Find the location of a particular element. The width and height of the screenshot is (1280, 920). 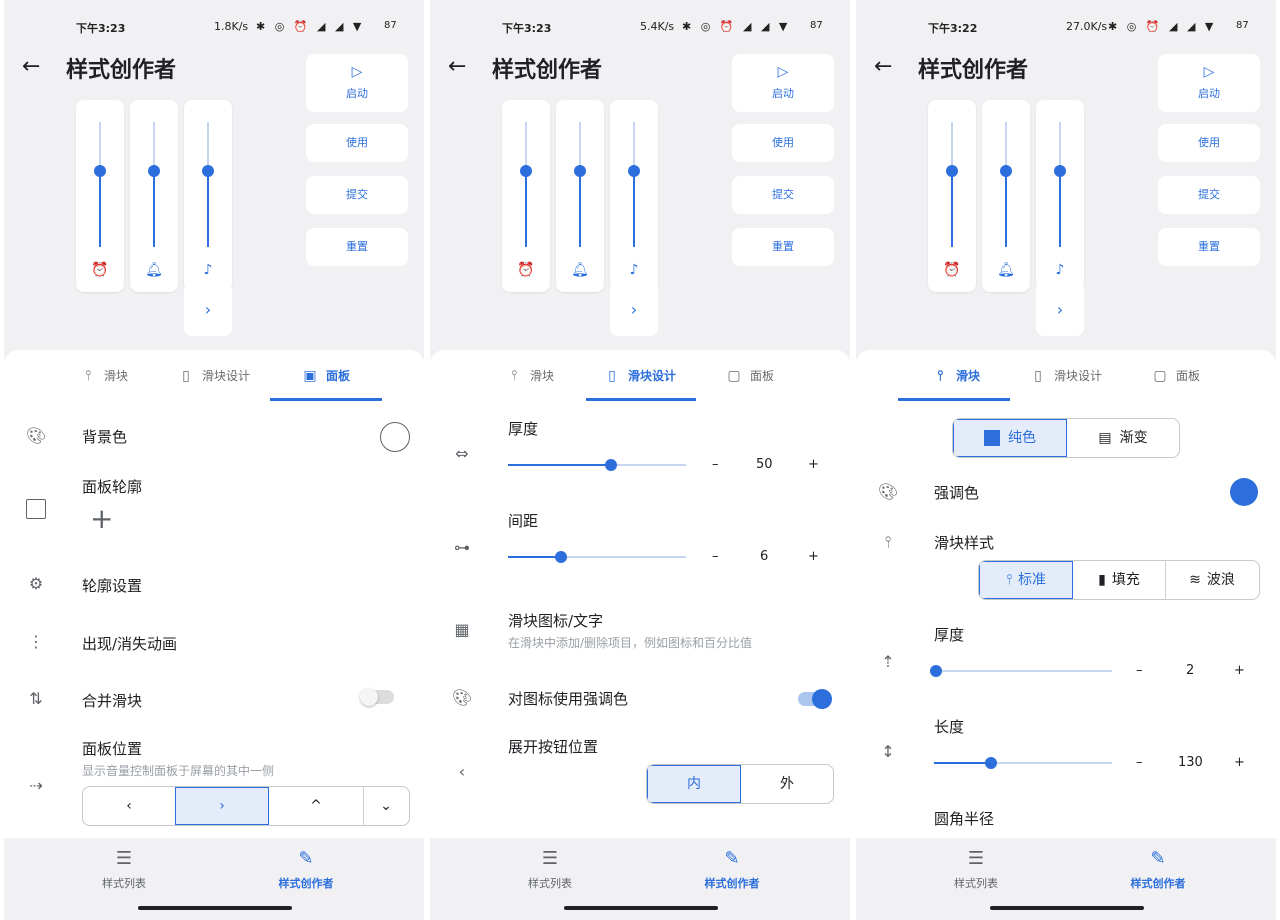

length-knob is located at coordinates (991, 763).